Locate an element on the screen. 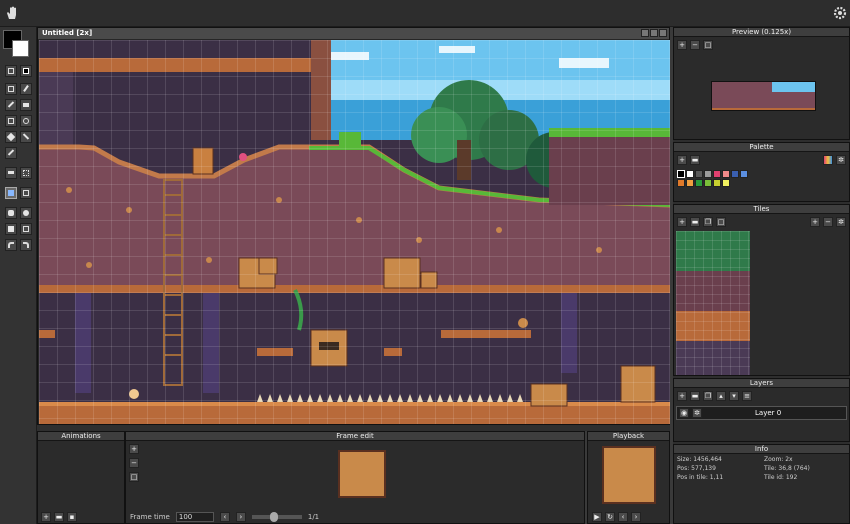 The height and width of the screenshot is (524, 850). tiles-panel: Tiles + ▬ ❐ □ + − ✲ is located at coordinates (761, 290).